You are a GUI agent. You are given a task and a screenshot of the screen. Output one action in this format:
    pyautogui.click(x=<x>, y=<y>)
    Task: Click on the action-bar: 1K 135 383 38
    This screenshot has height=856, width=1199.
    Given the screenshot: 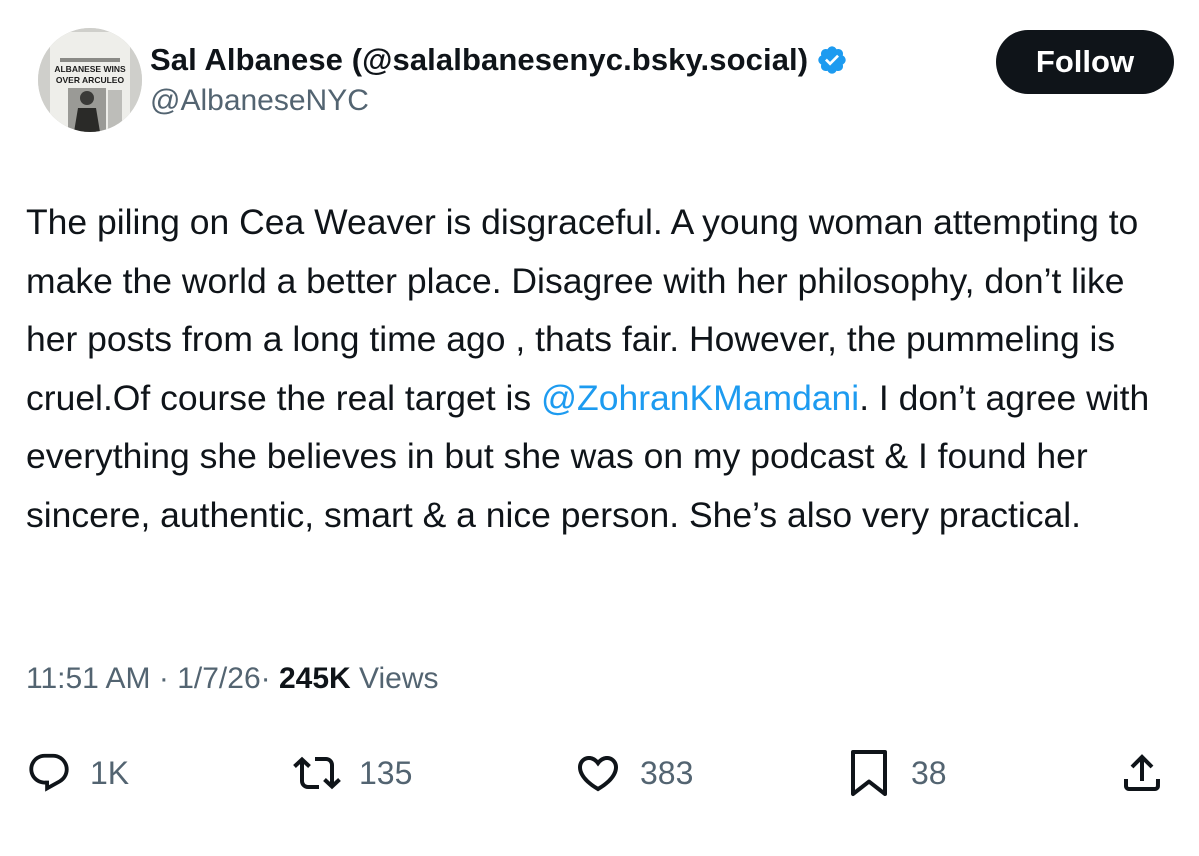 What is the action you would take?
    pyautogui.click(x=599, y=773)
    